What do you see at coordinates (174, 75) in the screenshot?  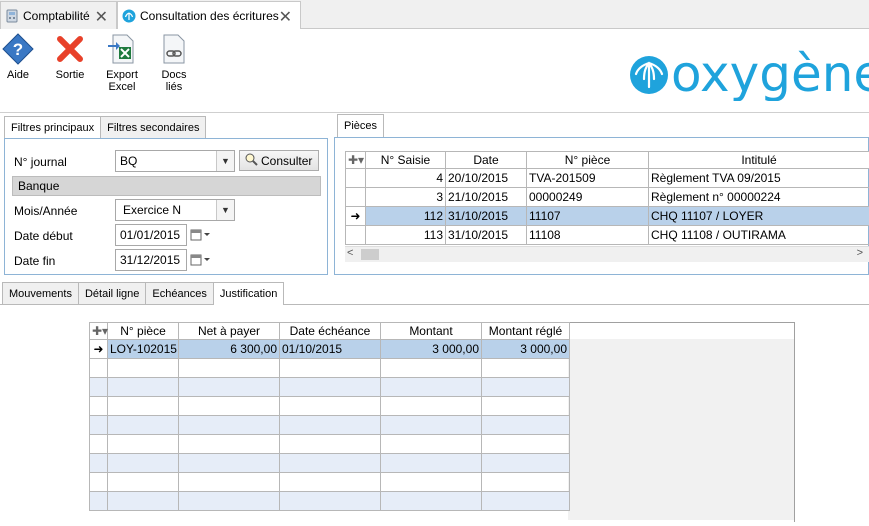 I see `docs-label-1: Docs` at bounding box center [174, 75].